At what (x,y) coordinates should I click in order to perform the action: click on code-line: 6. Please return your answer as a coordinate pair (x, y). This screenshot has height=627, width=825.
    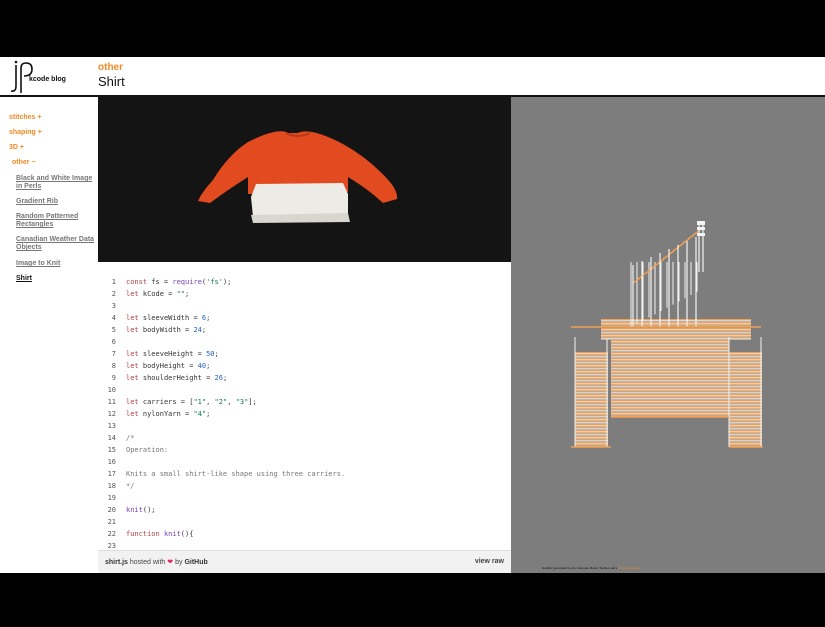
    Looking at the image, I should click on (113, 342).